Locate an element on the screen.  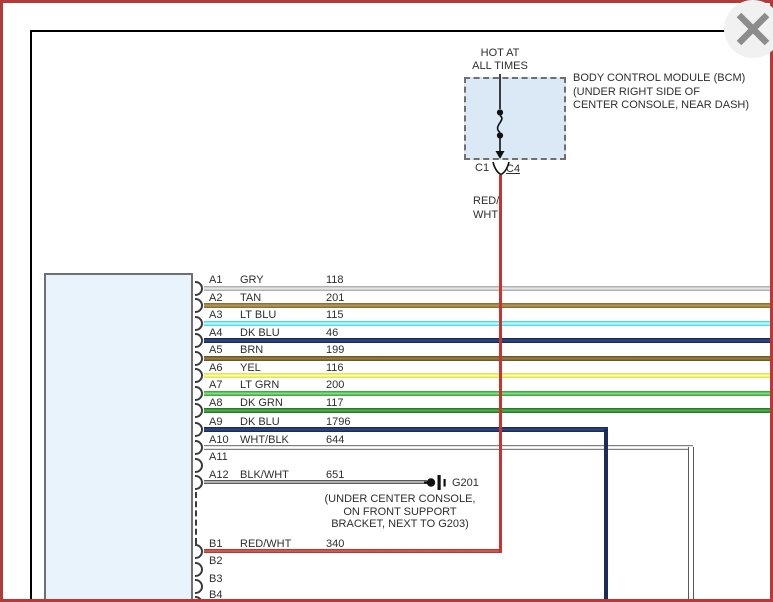
wire-b1 is located at coordinates (352, 551).